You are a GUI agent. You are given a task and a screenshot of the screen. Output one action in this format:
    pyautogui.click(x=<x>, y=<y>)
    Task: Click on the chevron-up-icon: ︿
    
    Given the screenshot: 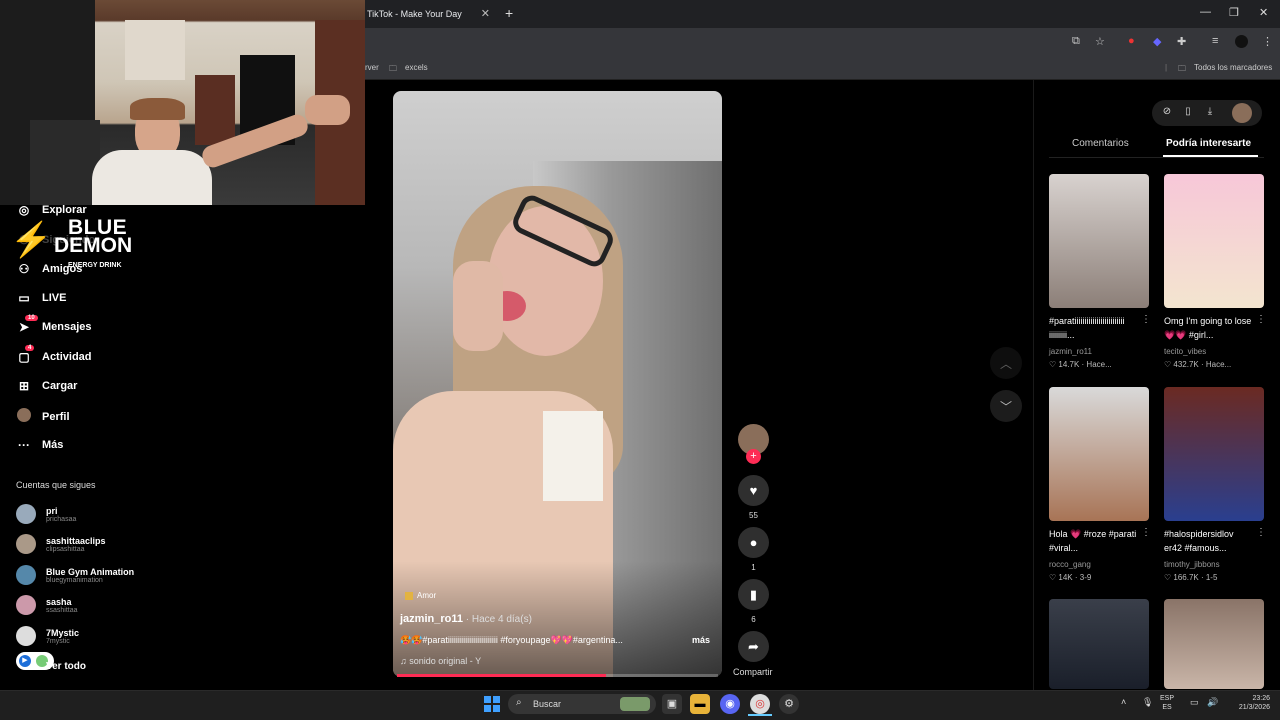 What is the action you would take?
    pyautogui.click(x=1005, y=363)
    